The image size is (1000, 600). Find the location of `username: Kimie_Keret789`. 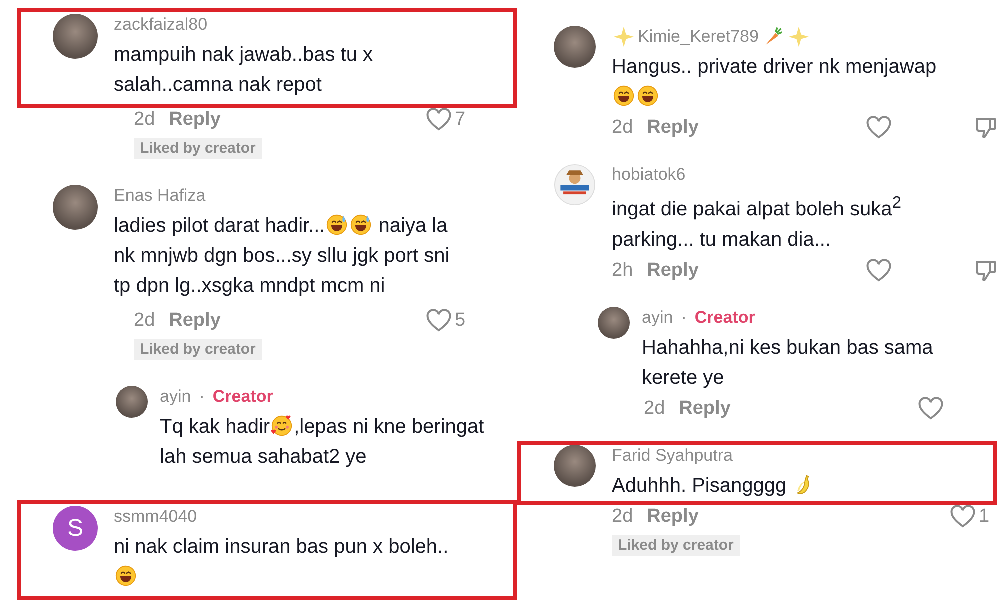

username: Kimie_Keret789 is located at coordinates (698, 37).